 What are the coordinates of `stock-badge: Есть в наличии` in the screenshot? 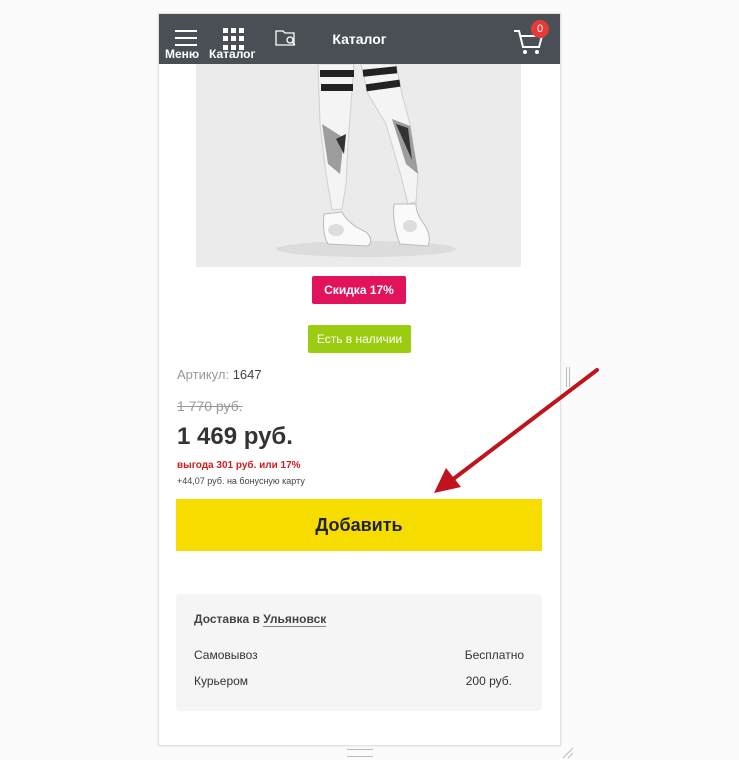 It's located at (359, 339).